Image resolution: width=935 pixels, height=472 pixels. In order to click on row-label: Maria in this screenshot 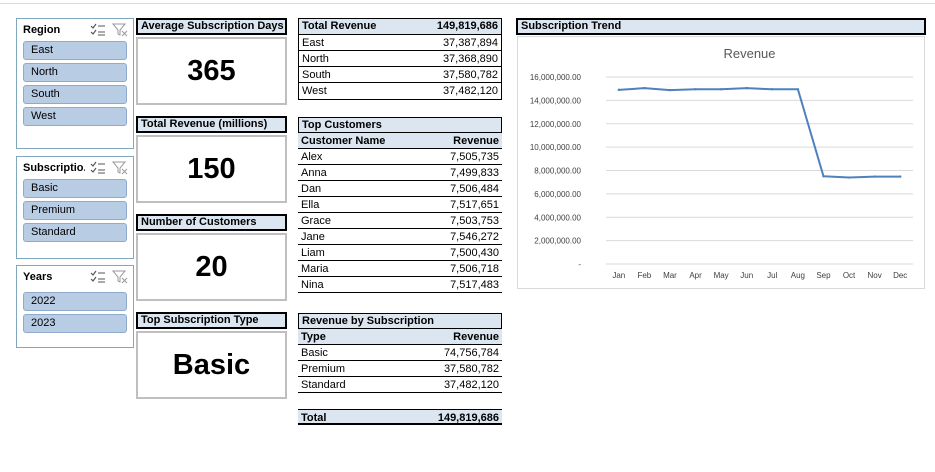, I will do `click(315, 269)`.